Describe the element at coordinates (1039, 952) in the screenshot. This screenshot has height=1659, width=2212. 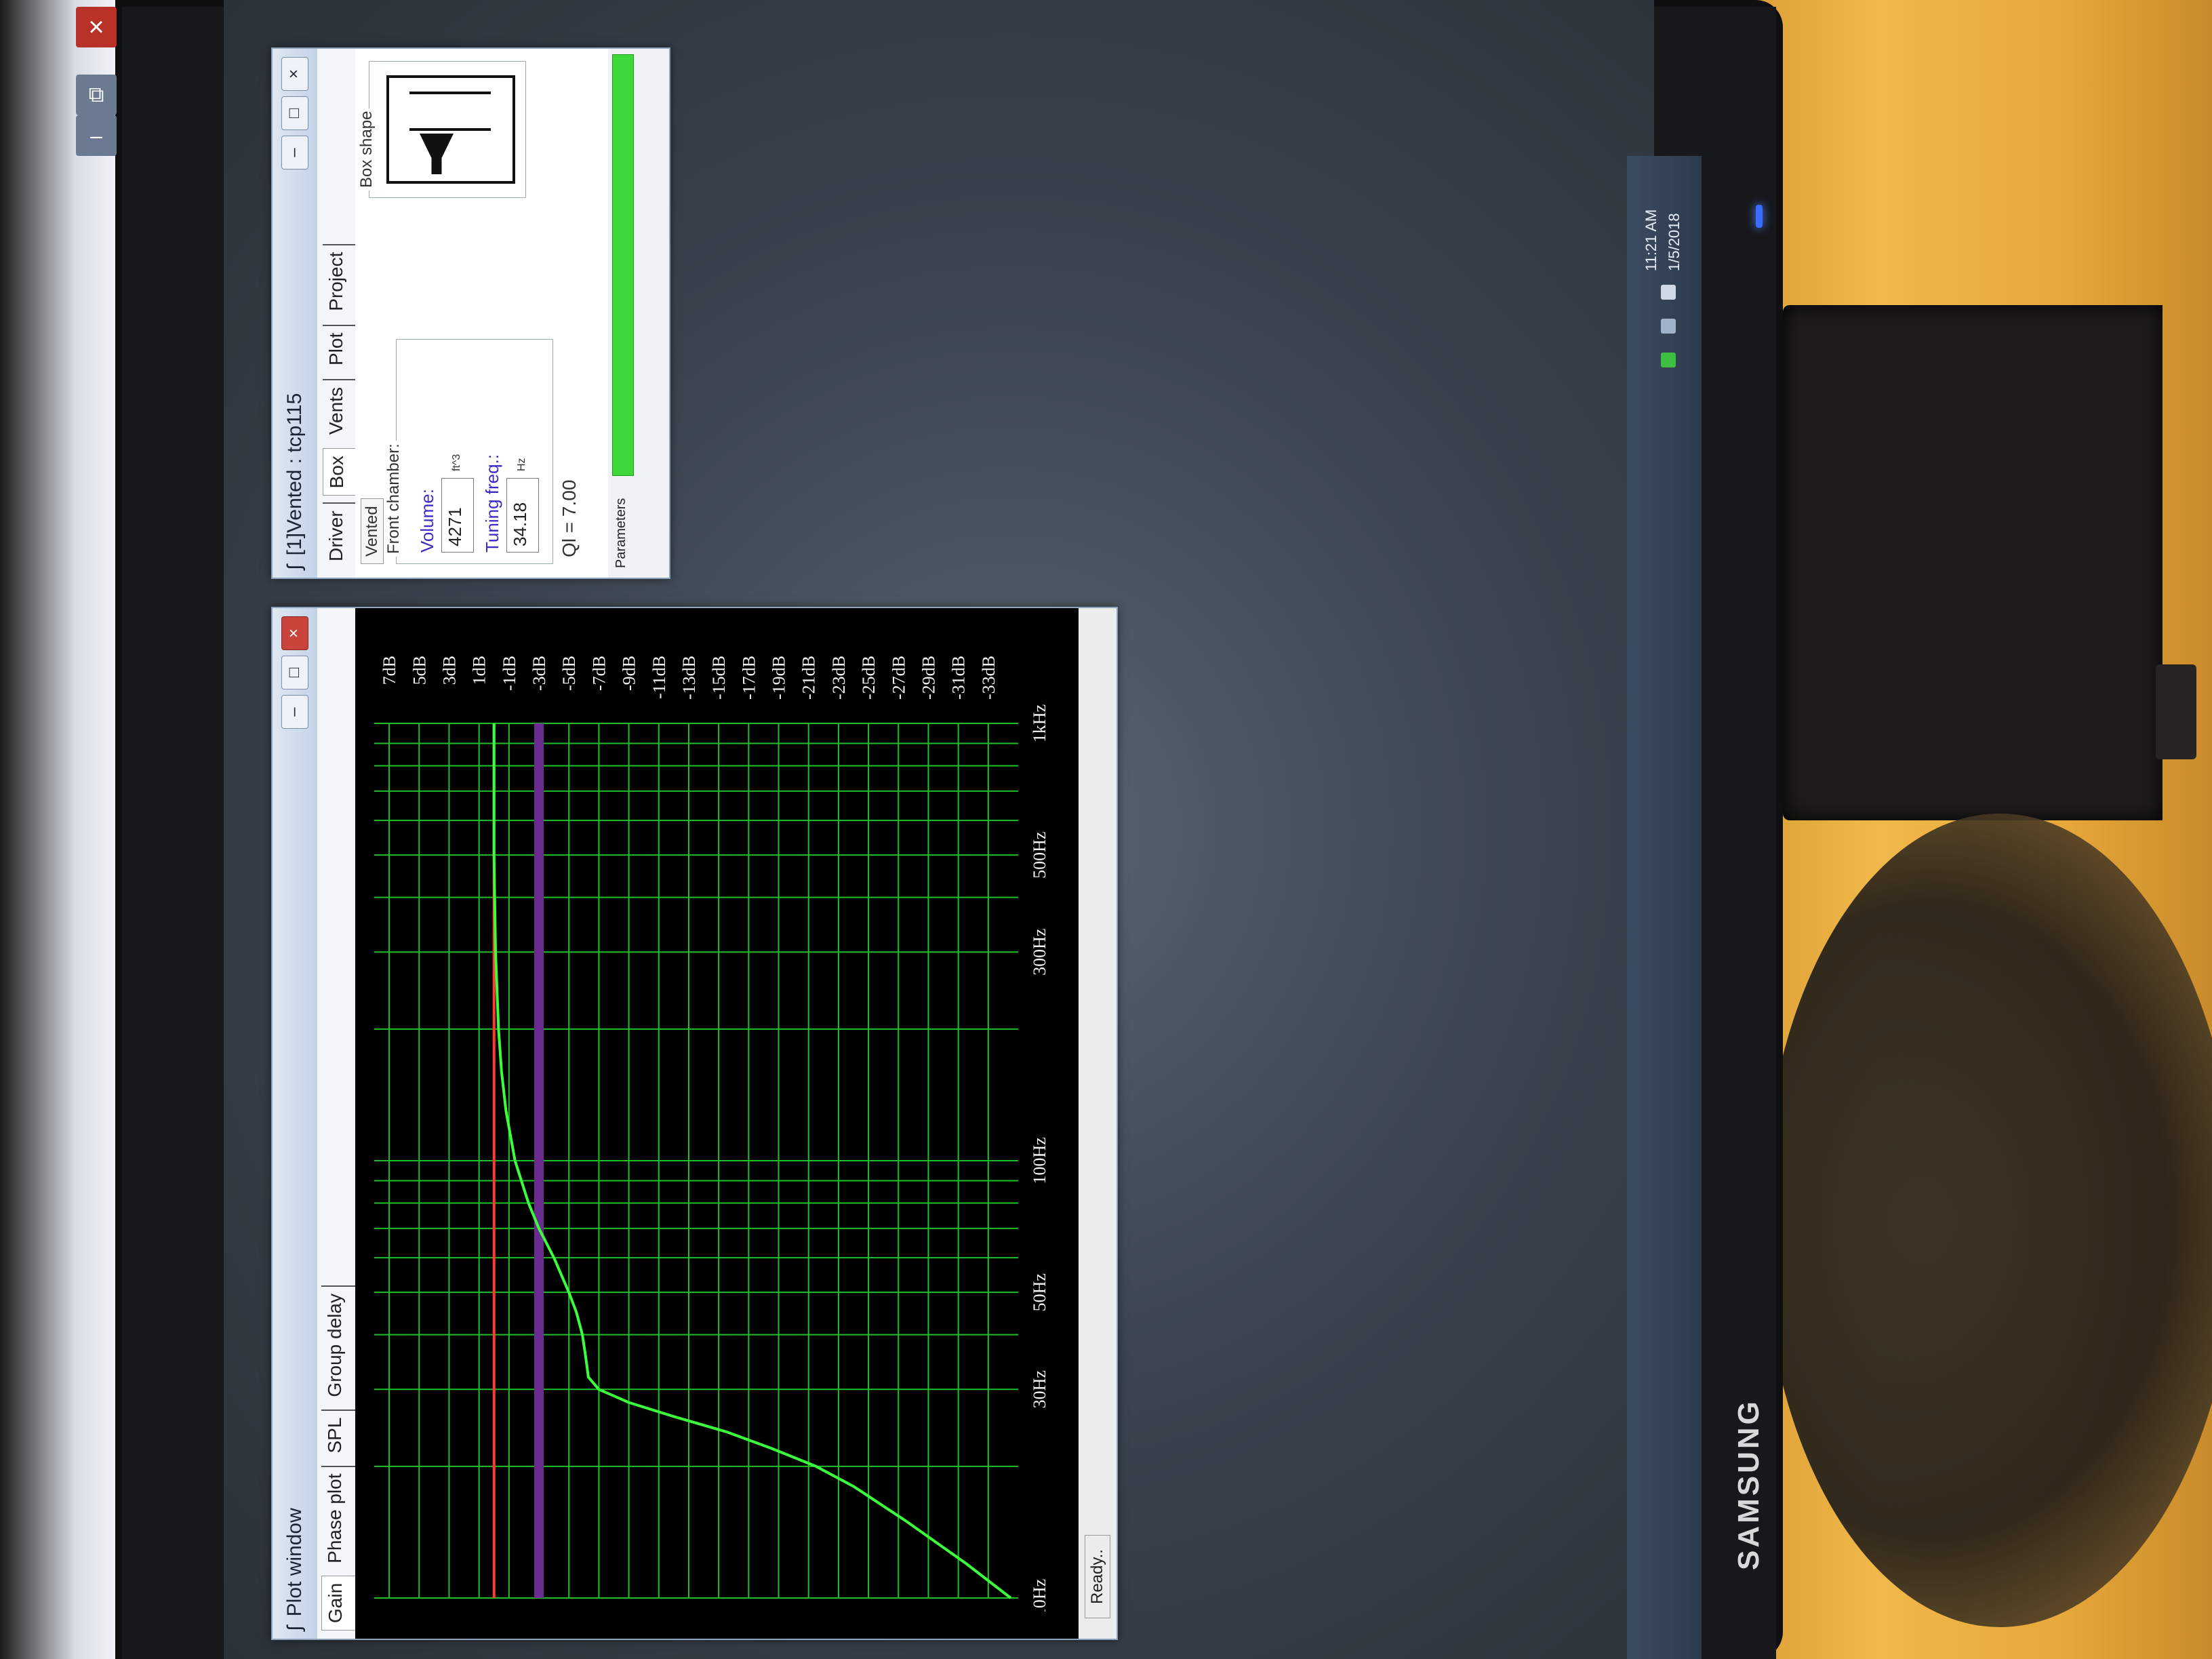
I see `x-tick-label: 300Hz` at that location.